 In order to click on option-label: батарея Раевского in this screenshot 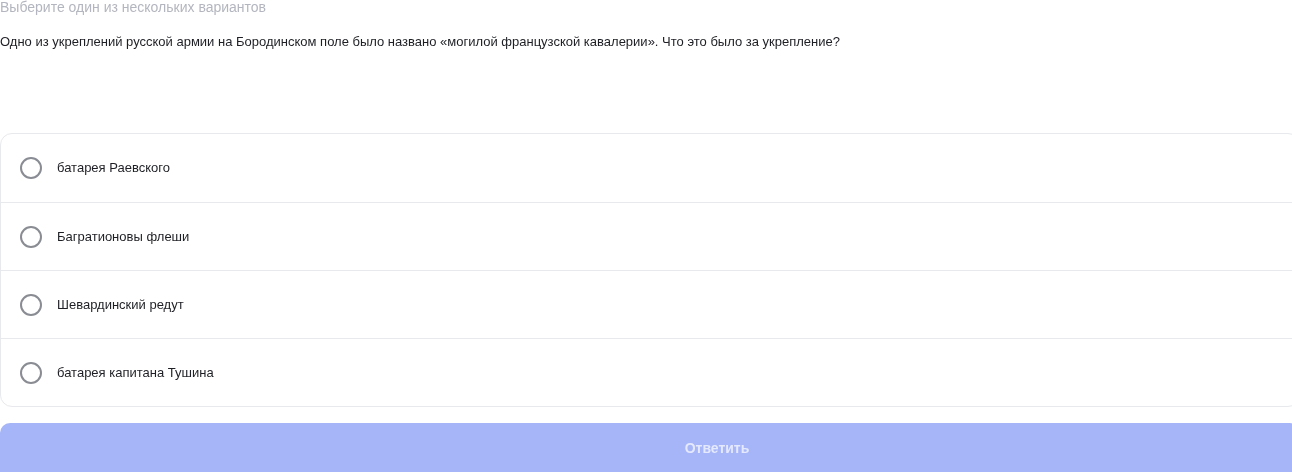, I will do `click(113, 168)`.